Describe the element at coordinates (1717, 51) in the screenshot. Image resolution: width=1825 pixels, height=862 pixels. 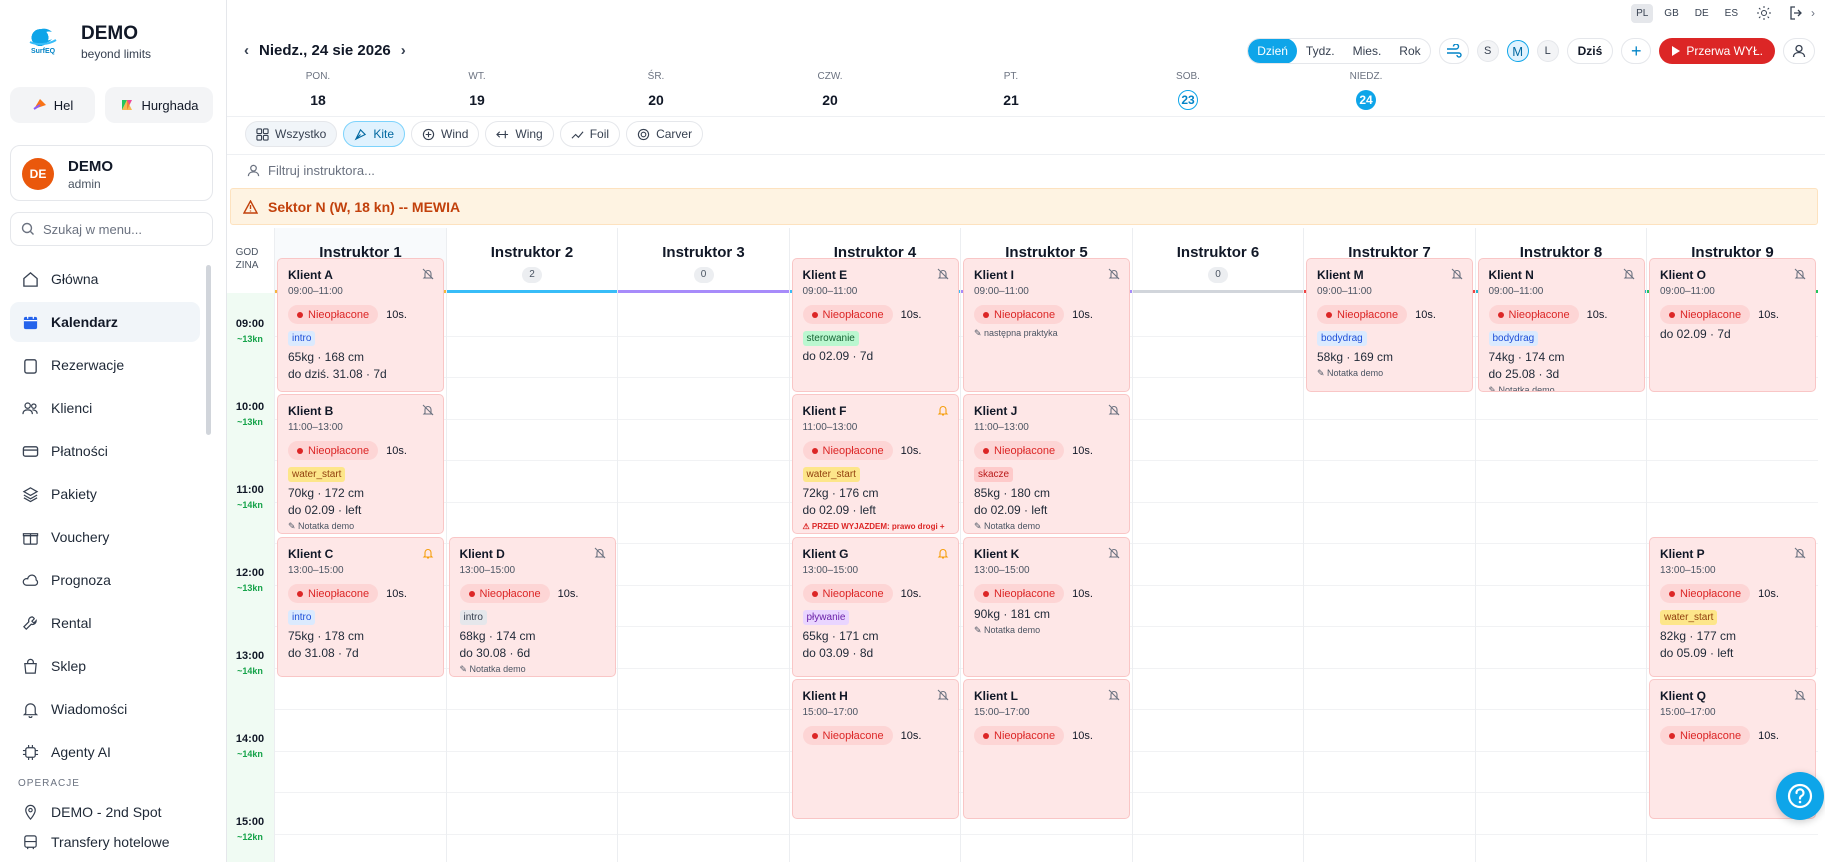
I see `break-toggle-button: Przerwa WYŁ.` at that location.